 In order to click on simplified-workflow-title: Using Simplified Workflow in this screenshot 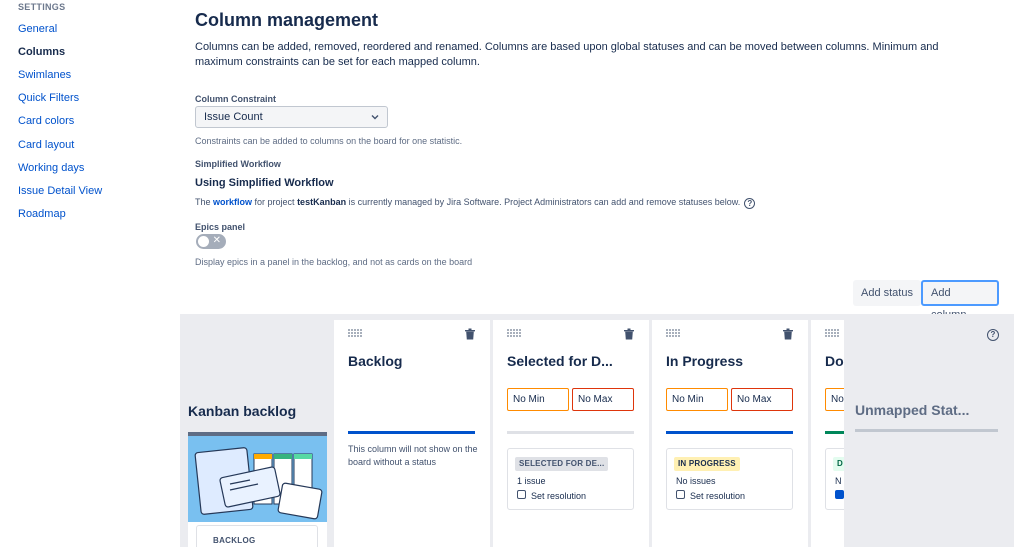, I will do `click(264, 183)`.